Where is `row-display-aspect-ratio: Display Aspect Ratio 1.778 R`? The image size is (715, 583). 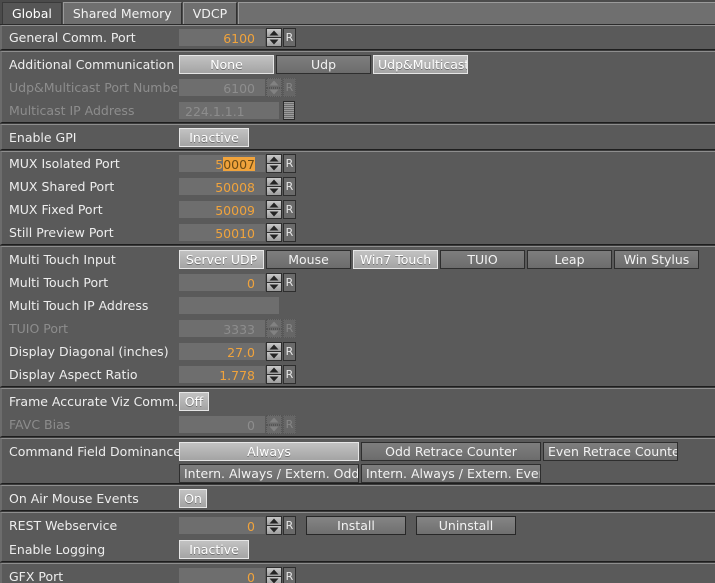
row-display-aspect-ratio: Display Aspect Ratio 1.778 R is located at coordinates (358, 374).